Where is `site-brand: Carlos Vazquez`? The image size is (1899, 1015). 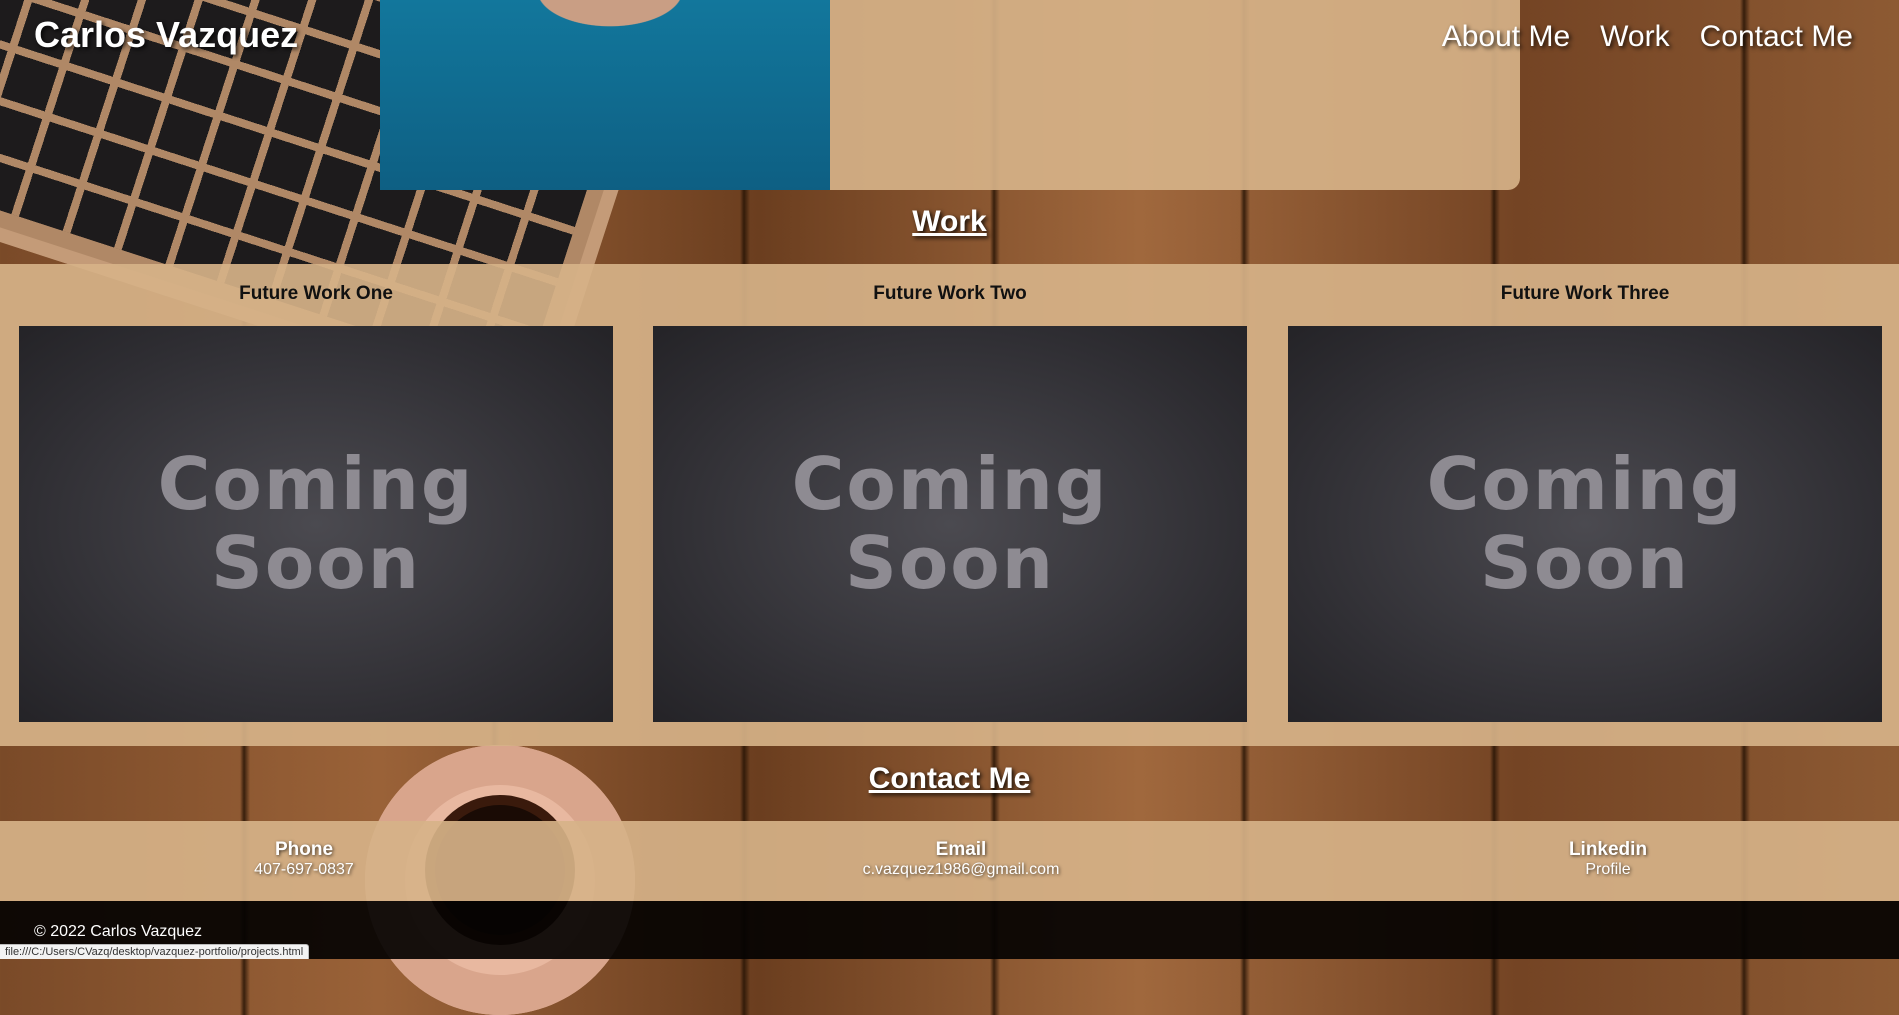 site-brand: Carlos Vazquez is located at coordinates (166, 35).